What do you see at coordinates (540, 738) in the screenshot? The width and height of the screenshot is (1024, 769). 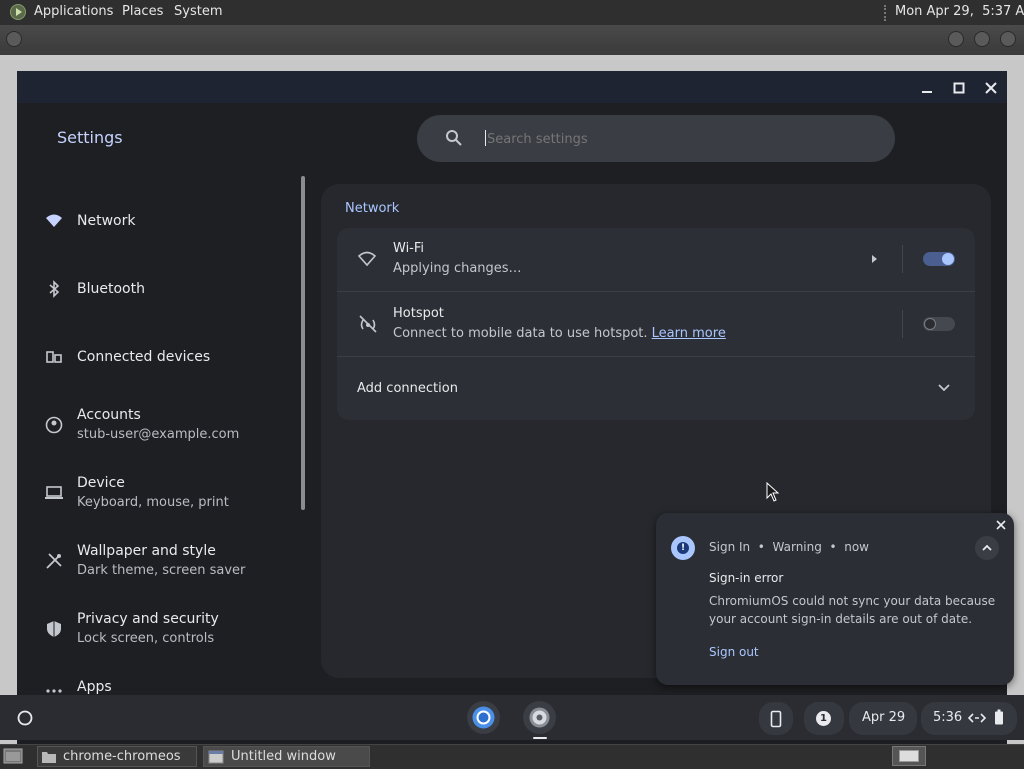 I see `active-app-indicator` at bounding box center [540, 738].